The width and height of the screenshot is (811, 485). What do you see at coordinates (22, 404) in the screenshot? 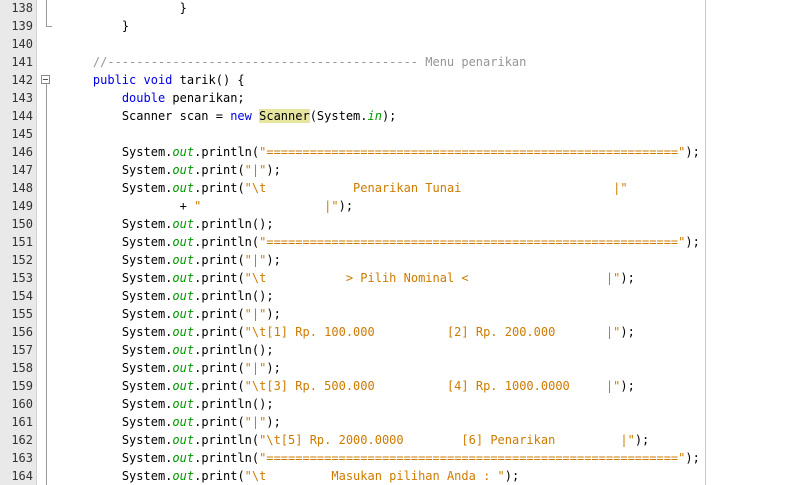
I see `line-number: 160` at bounding box center [22, 404].